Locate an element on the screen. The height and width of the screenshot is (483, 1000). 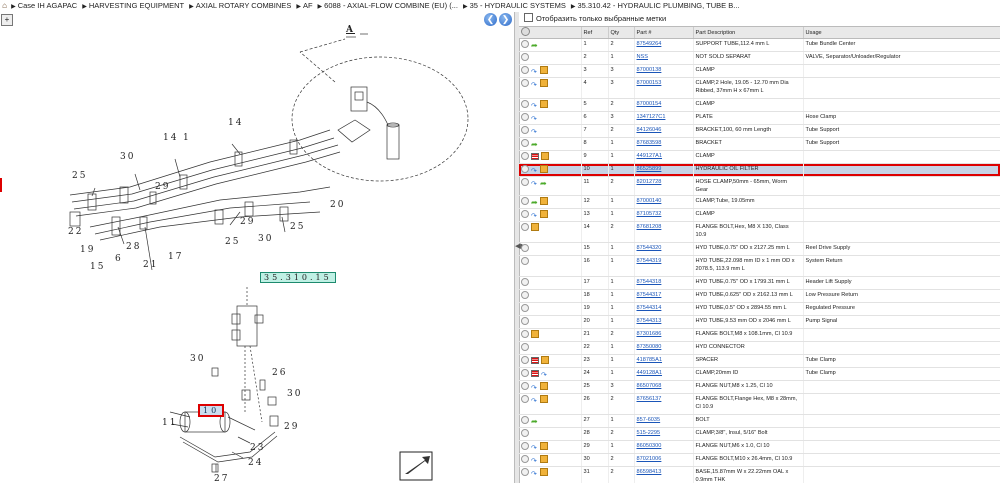
table-row: ➦ 27 1 857-6035 BOLT is located at coordinates (759, 421).